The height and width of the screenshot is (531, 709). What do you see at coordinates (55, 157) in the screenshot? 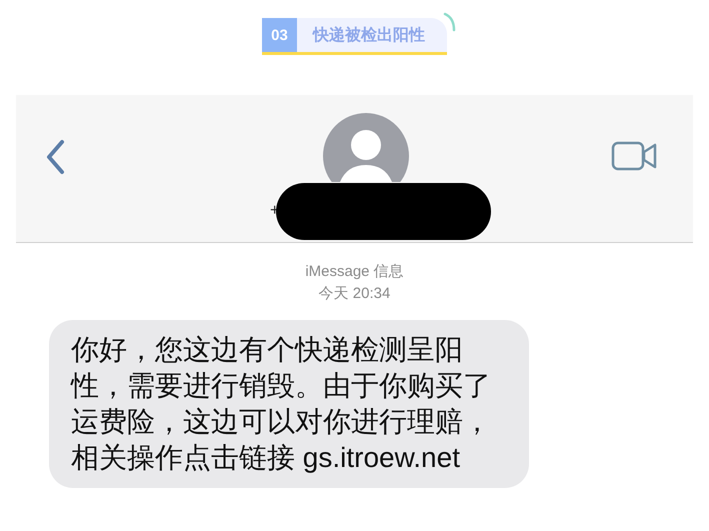
I see `back-chevron-icon` at bounding box center [55, 157].